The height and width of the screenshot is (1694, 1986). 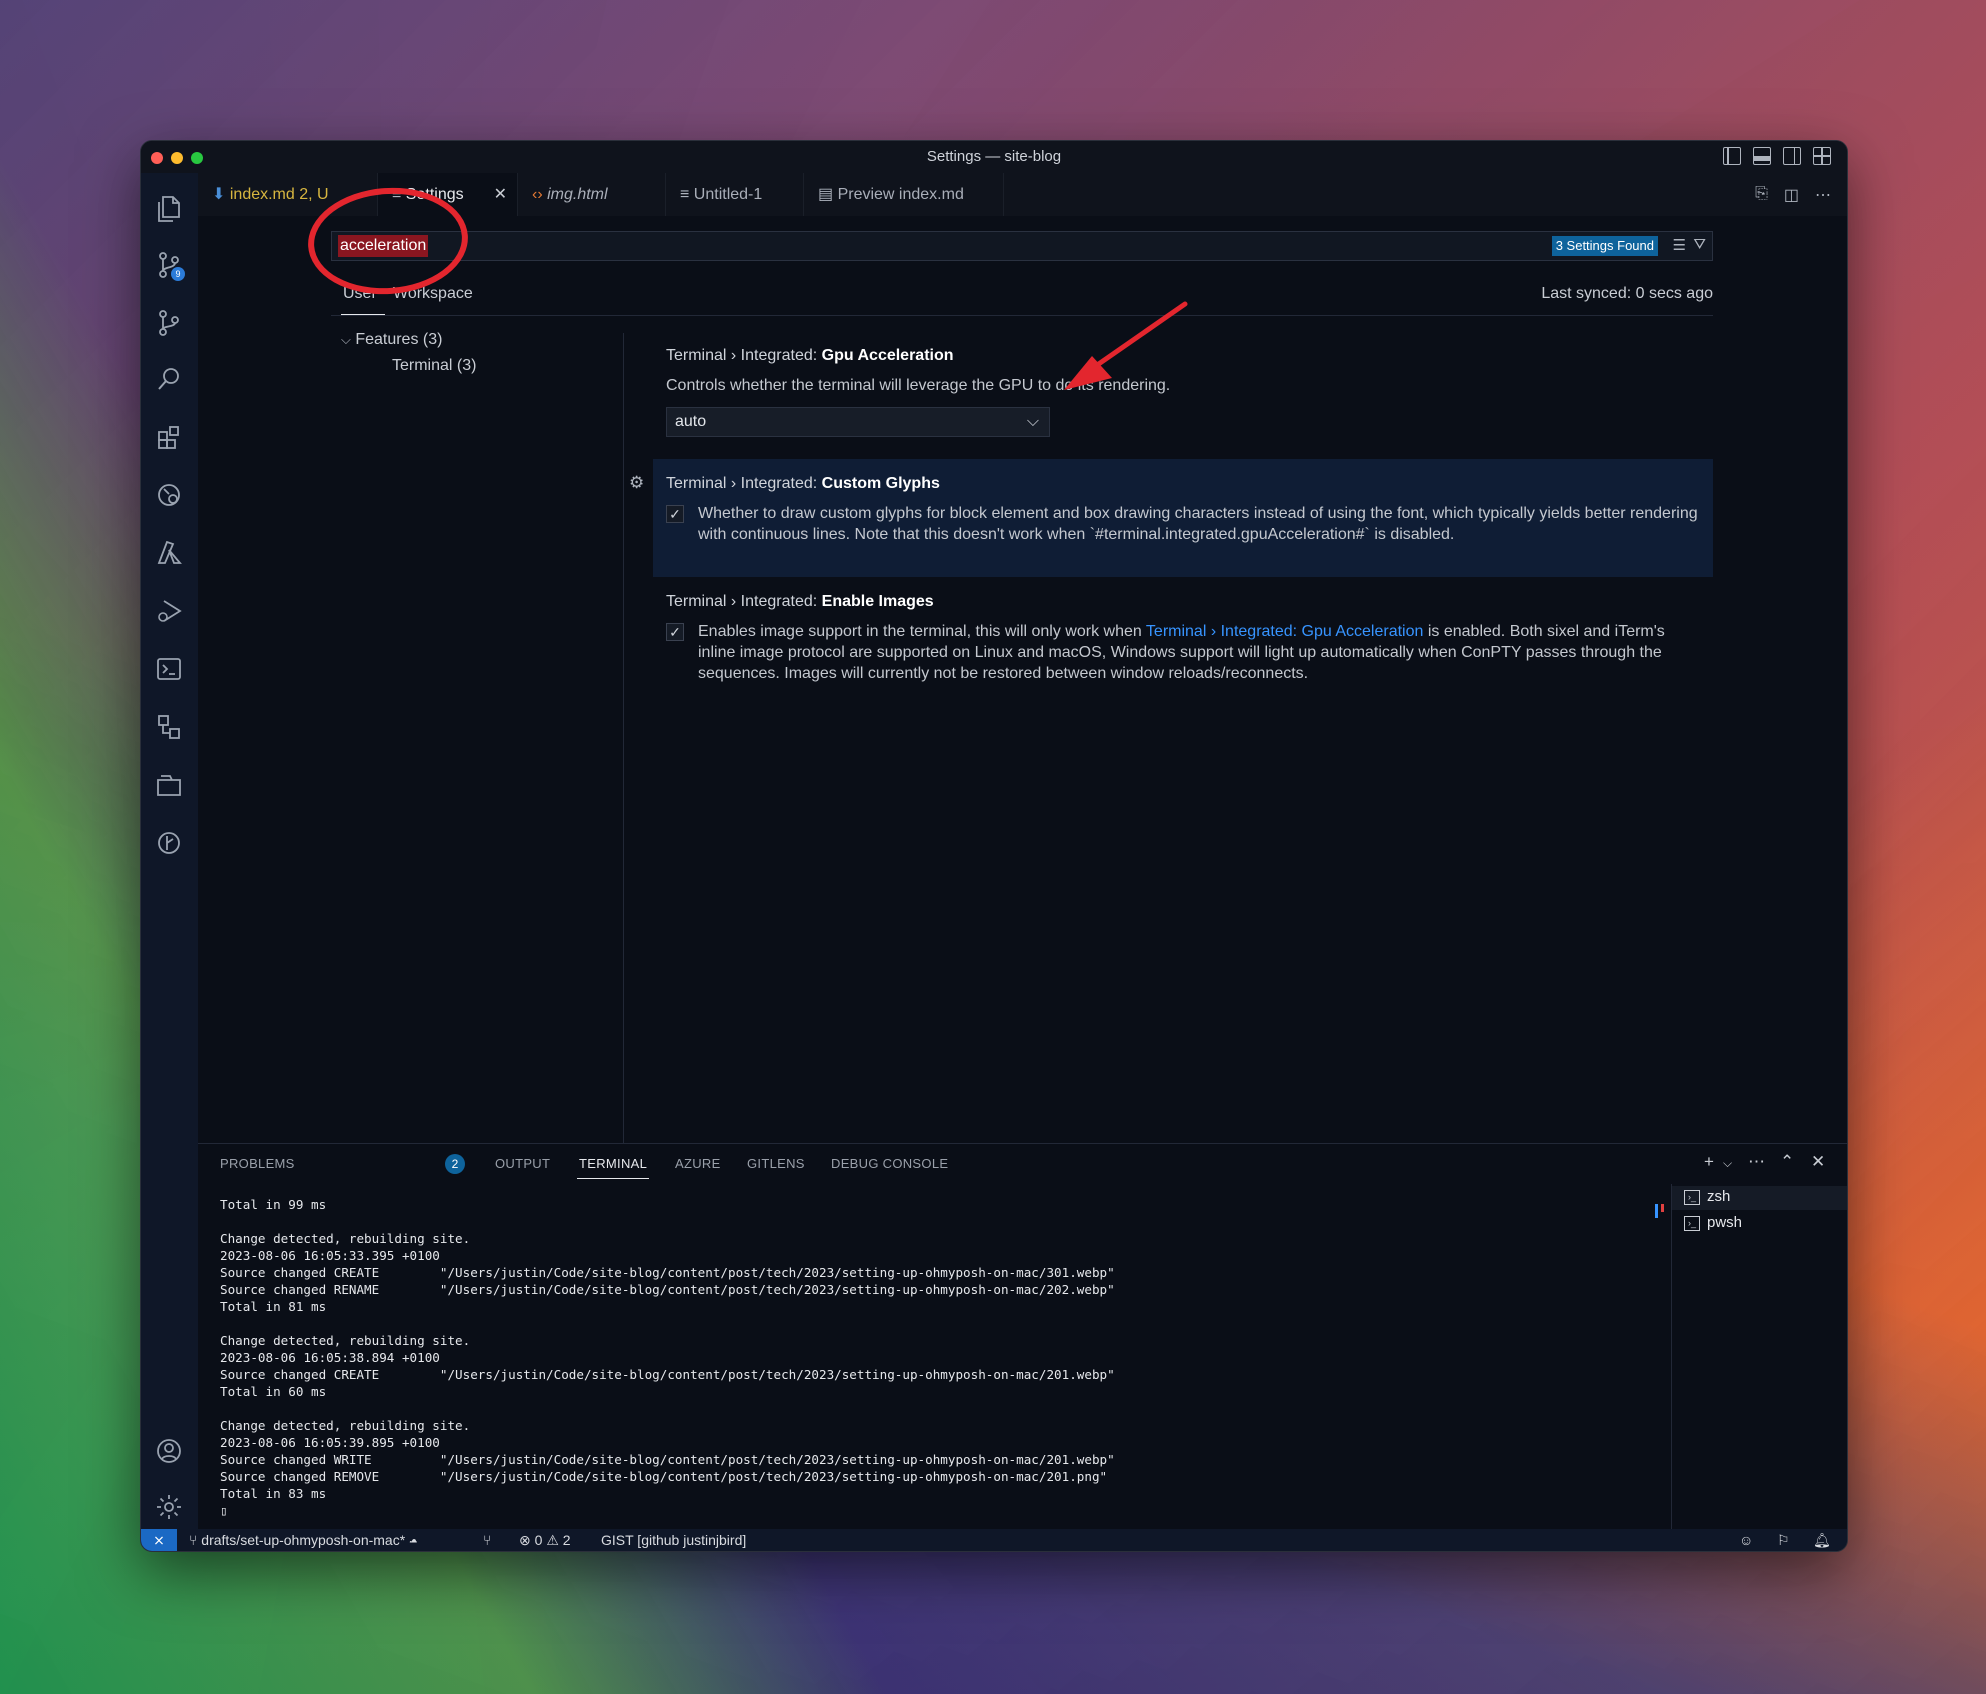 I want to click on tab-untitled-1: ≡ Untitled-1, so click(x=735, y=194).